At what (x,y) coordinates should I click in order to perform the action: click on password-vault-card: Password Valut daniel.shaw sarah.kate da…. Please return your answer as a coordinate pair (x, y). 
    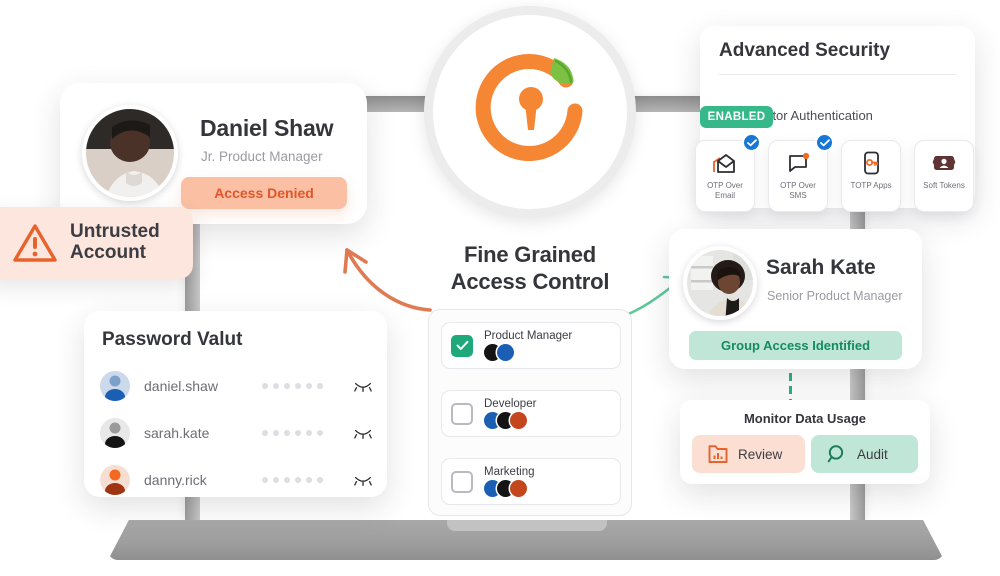
    Looking at the image, I should click on (235, 404).